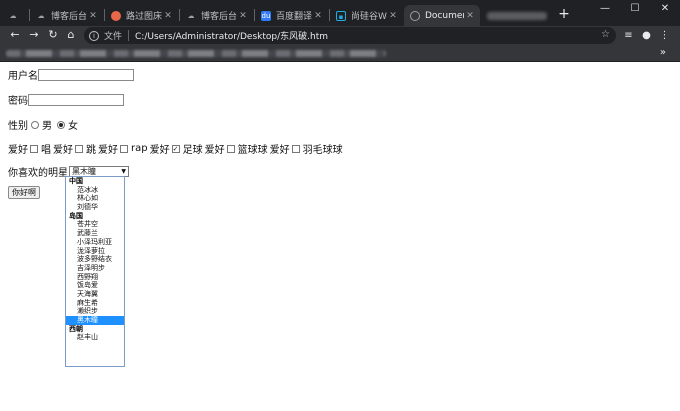 This screenshot has width=680, height=411. I want to click on dropdown-option: 麻生希, so click(95, 303).